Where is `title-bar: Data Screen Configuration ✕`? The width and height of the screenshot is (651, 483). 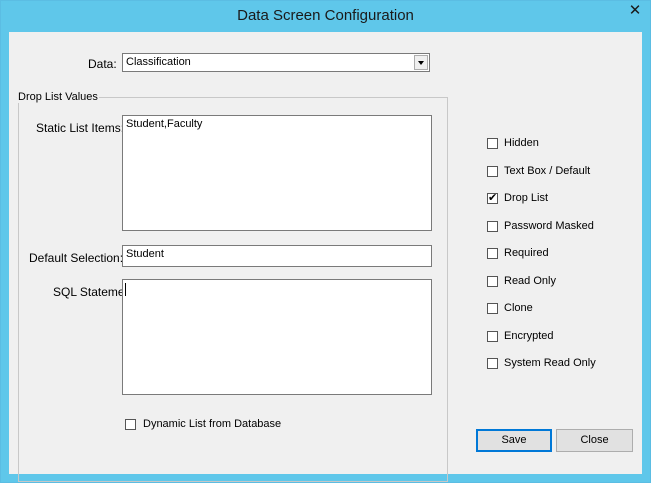 title-bar: Data Screen Configuration ✕ is located at coordinates (325, 17).